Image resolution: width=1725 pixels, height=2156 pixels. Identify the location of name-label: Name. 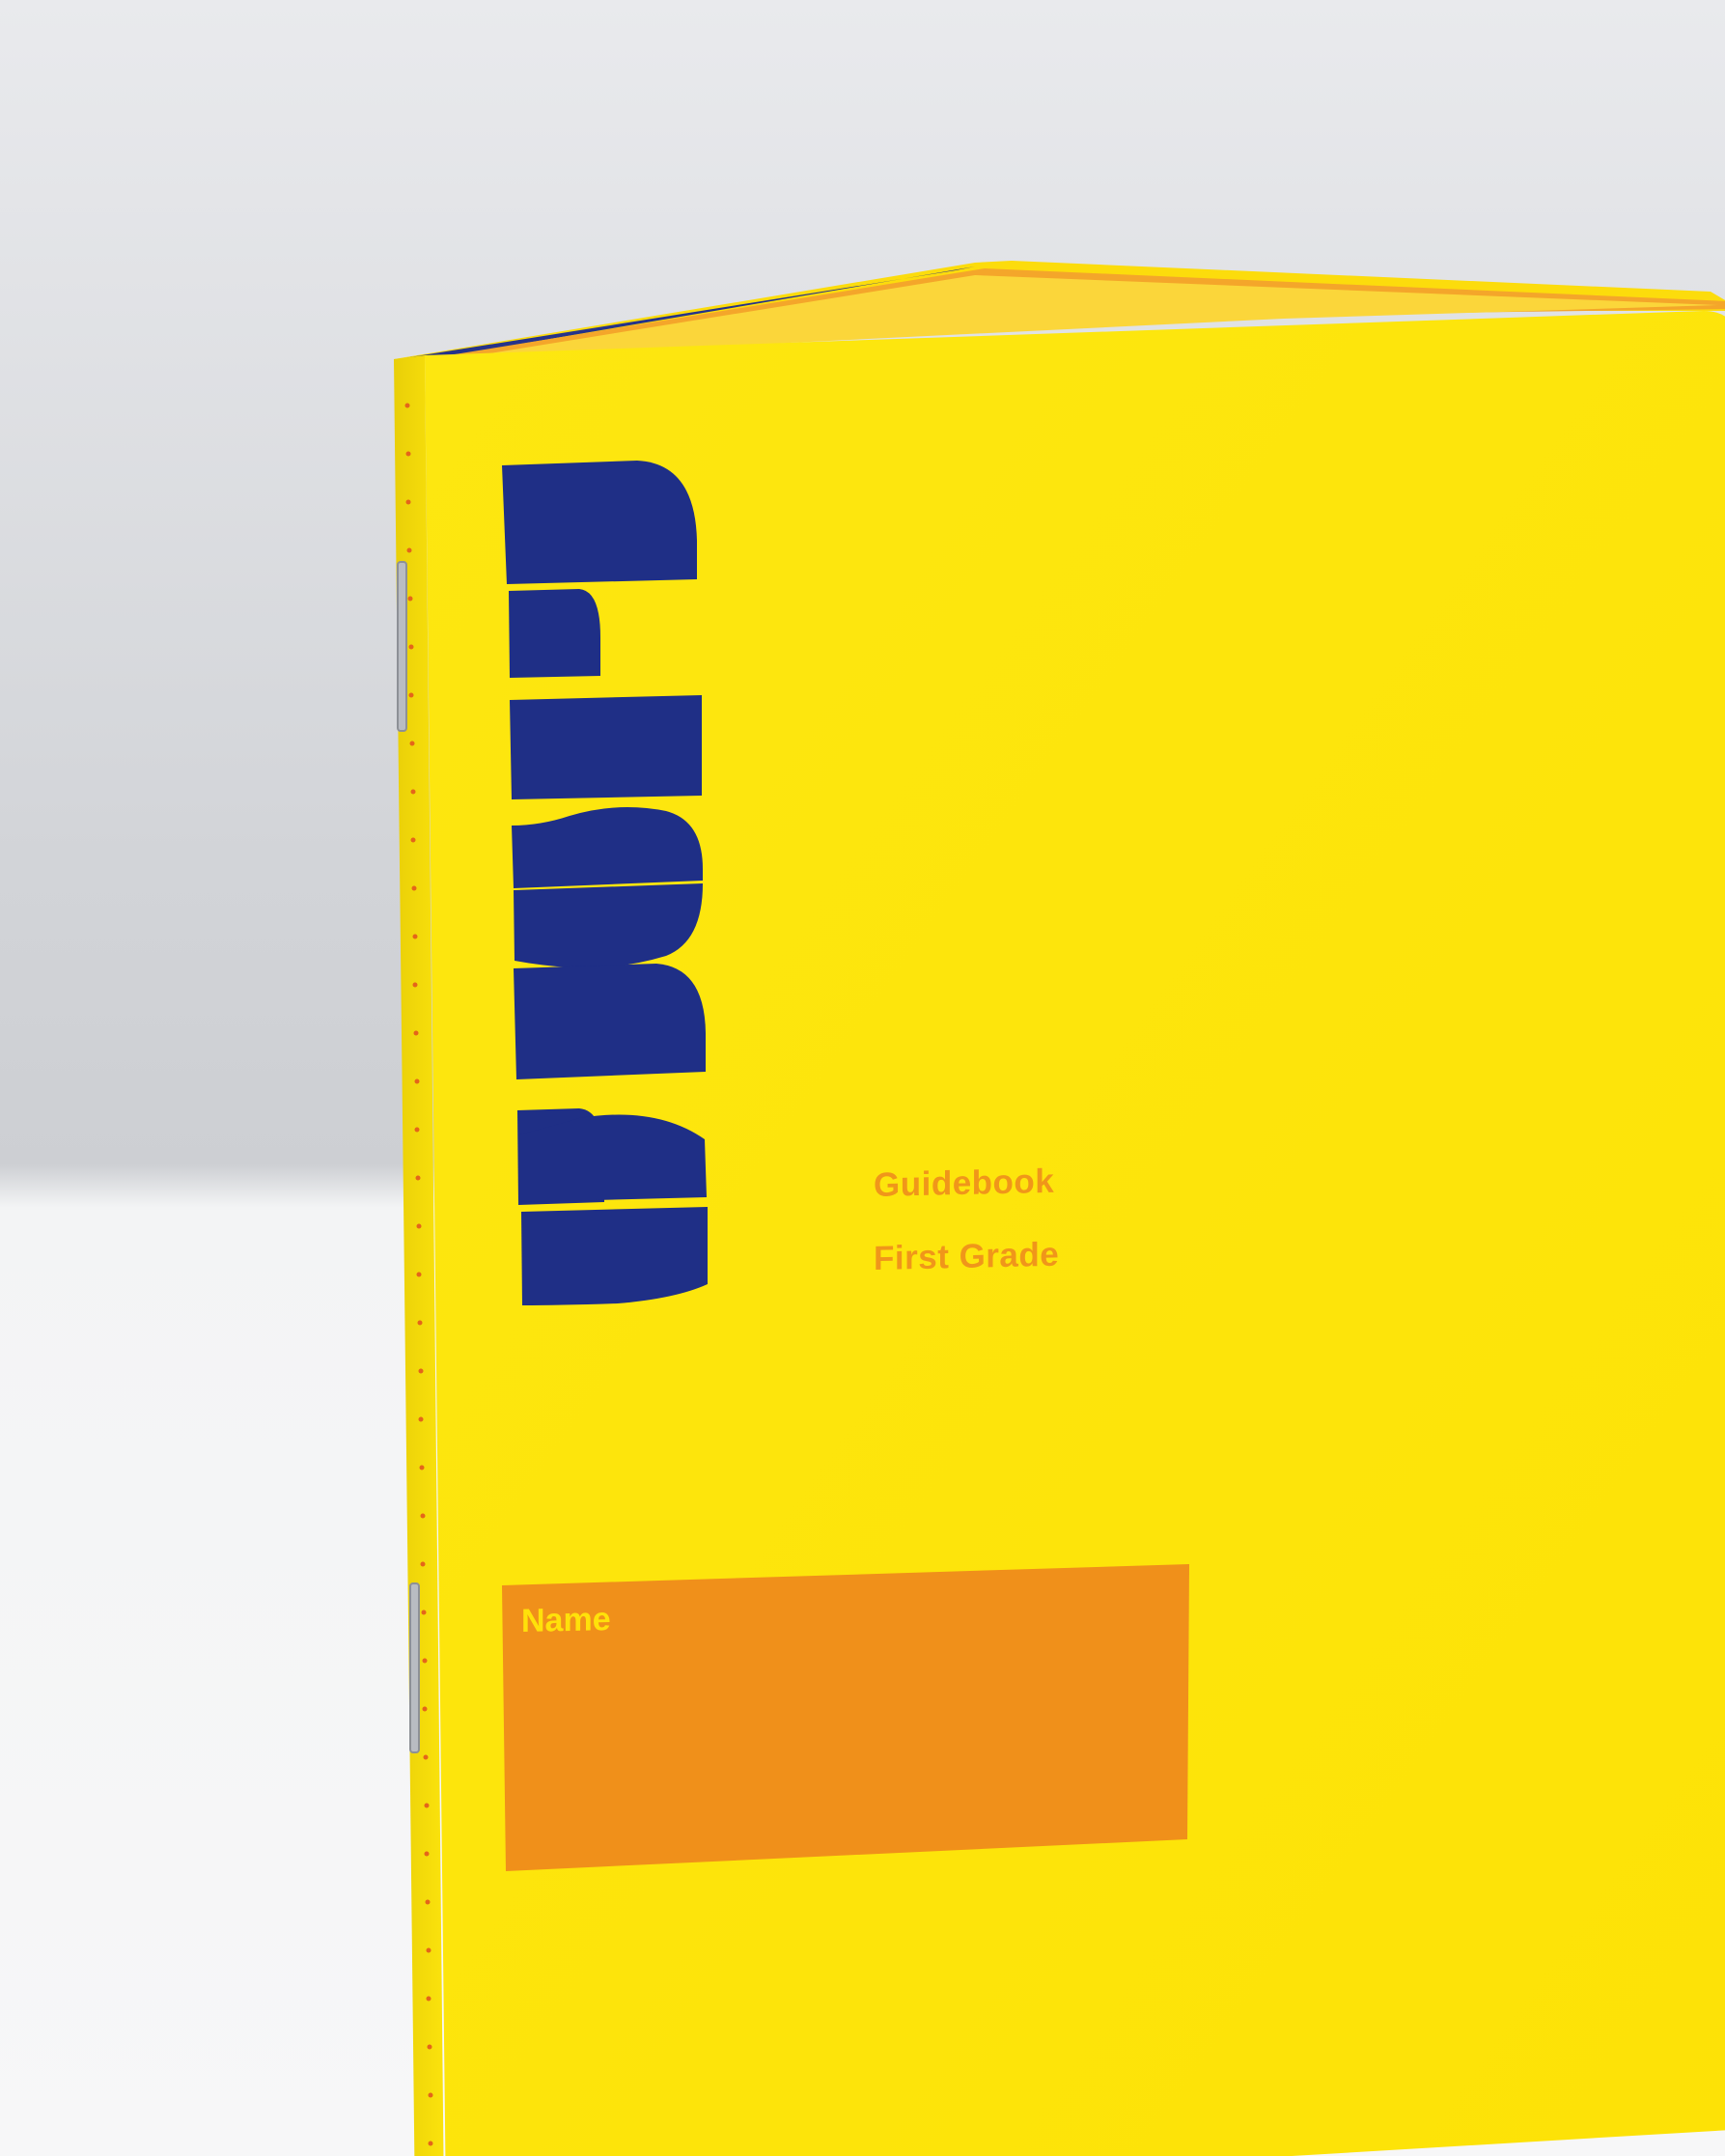
(566, 1620).